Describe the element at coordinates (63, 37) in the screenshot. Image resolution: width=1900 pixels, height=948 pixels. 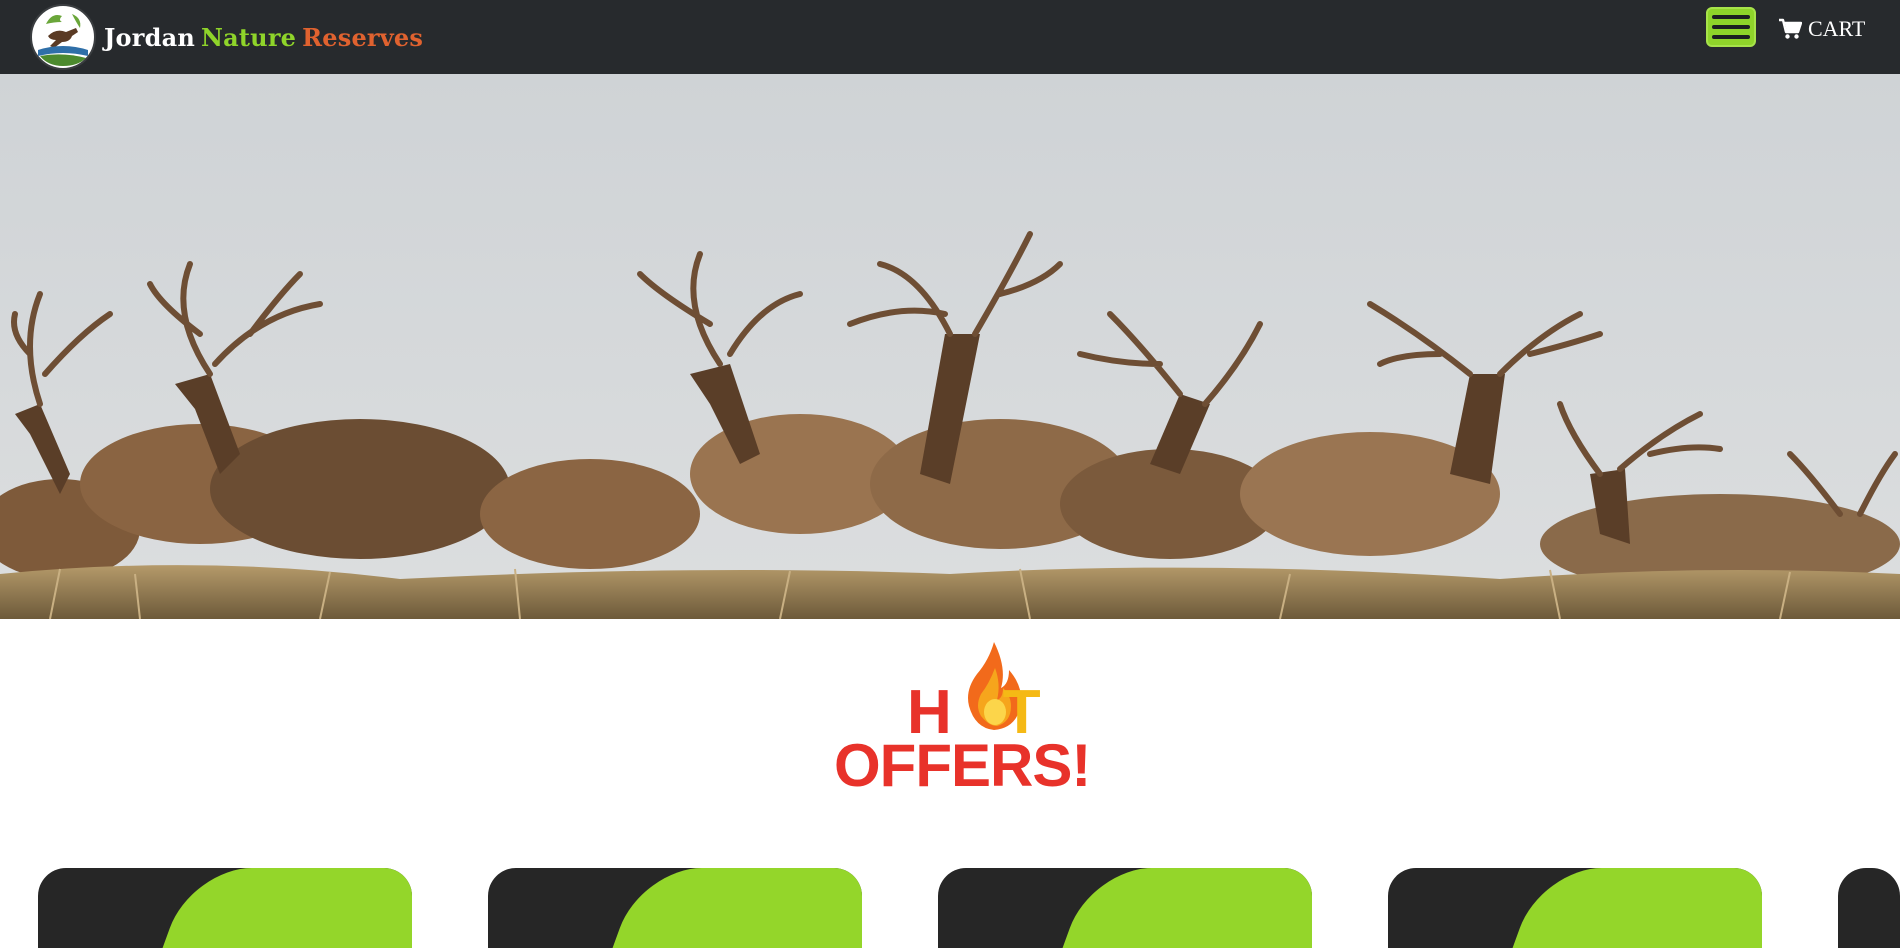
I see `logo-badge-icon` at that location.